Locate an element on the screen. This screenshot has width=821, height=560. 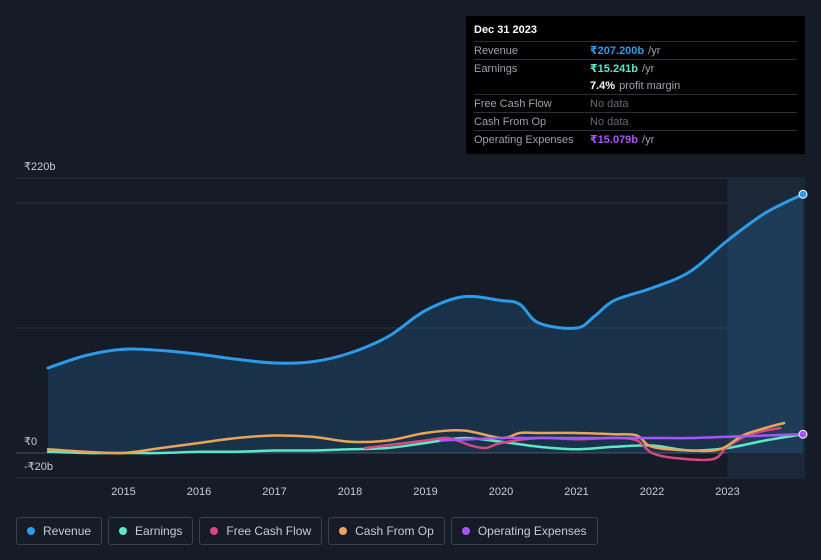
tooltip-row: Cash From Op No data is located at coordinates (635, 121).